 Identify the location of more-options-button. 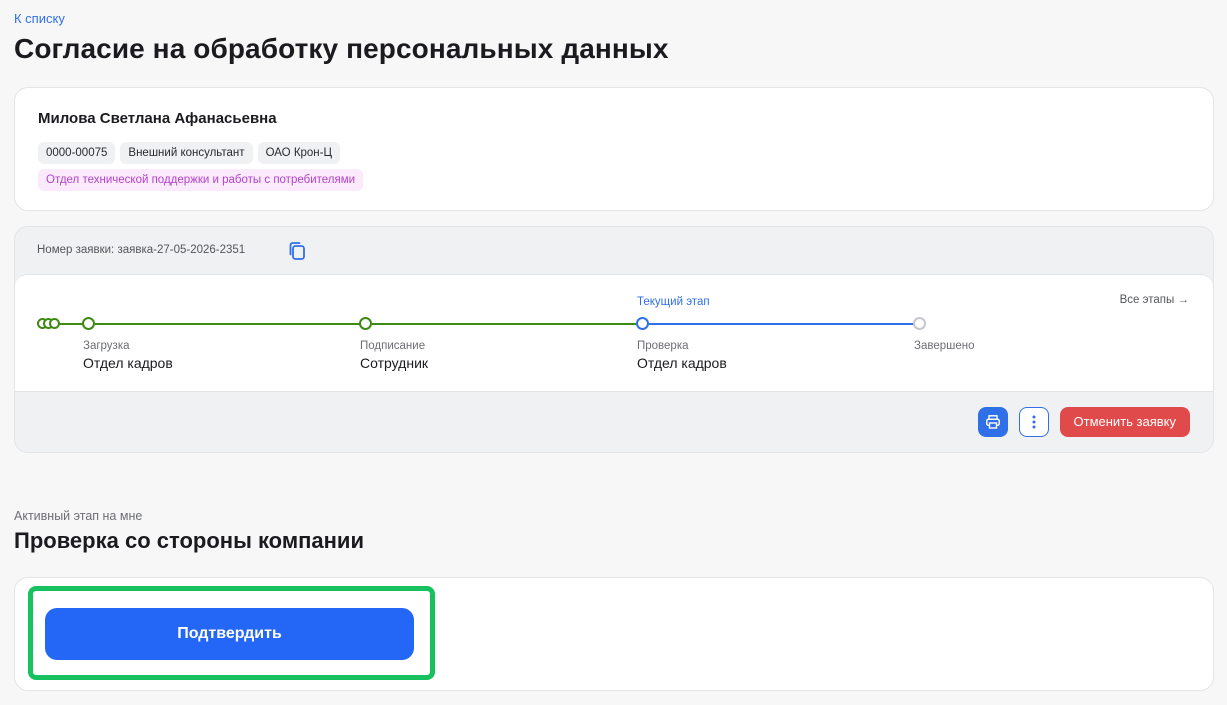
(1033, 422).